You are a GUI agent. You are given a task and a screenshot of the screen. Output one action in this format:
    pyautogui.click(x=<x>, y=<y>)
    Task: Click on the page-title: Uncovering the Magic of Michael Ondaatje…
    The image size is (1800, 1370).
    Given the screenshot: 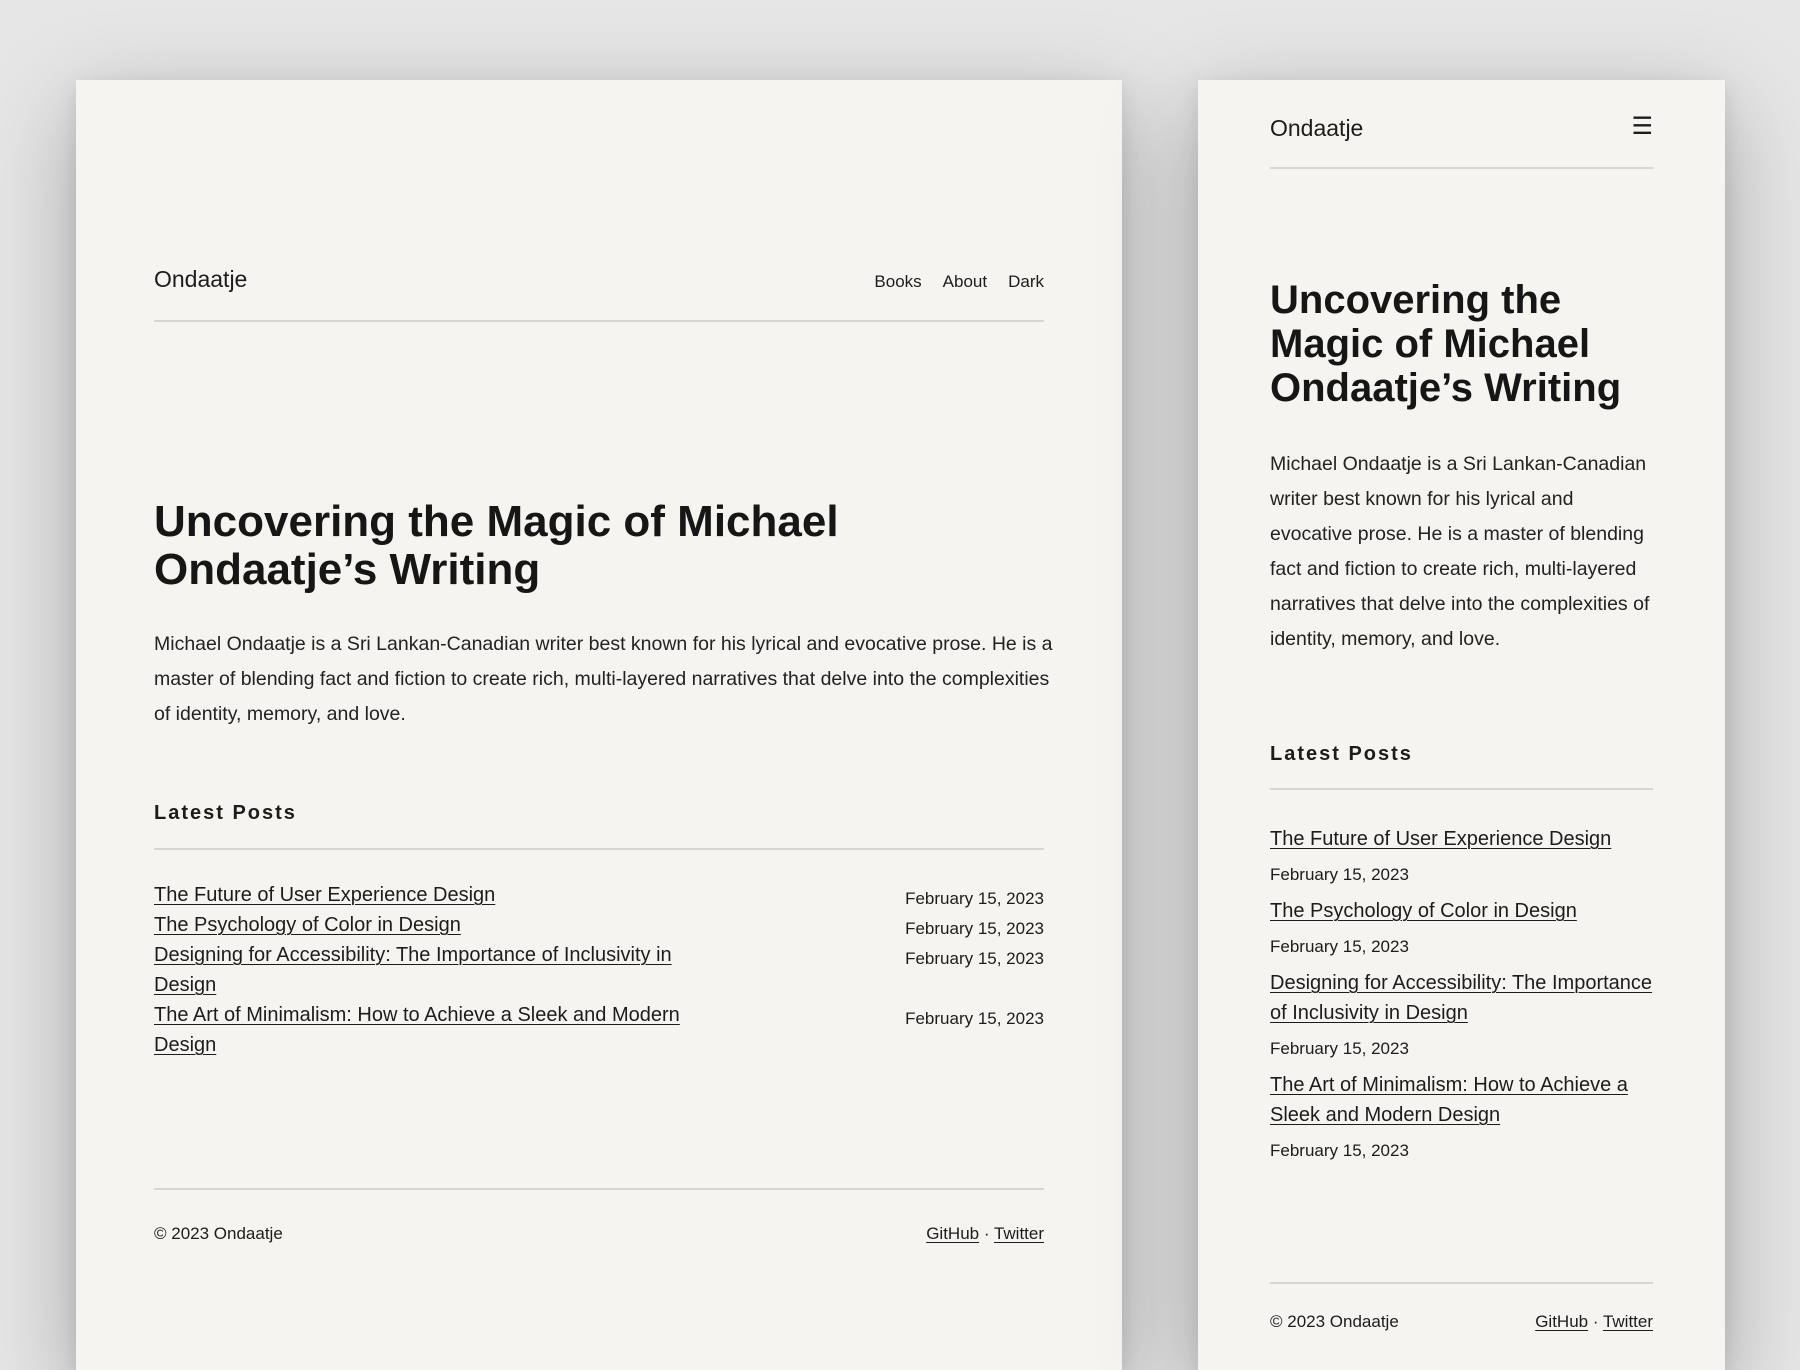 What is the action you would take?
    pyautogui.click(x=496, y=545)
    